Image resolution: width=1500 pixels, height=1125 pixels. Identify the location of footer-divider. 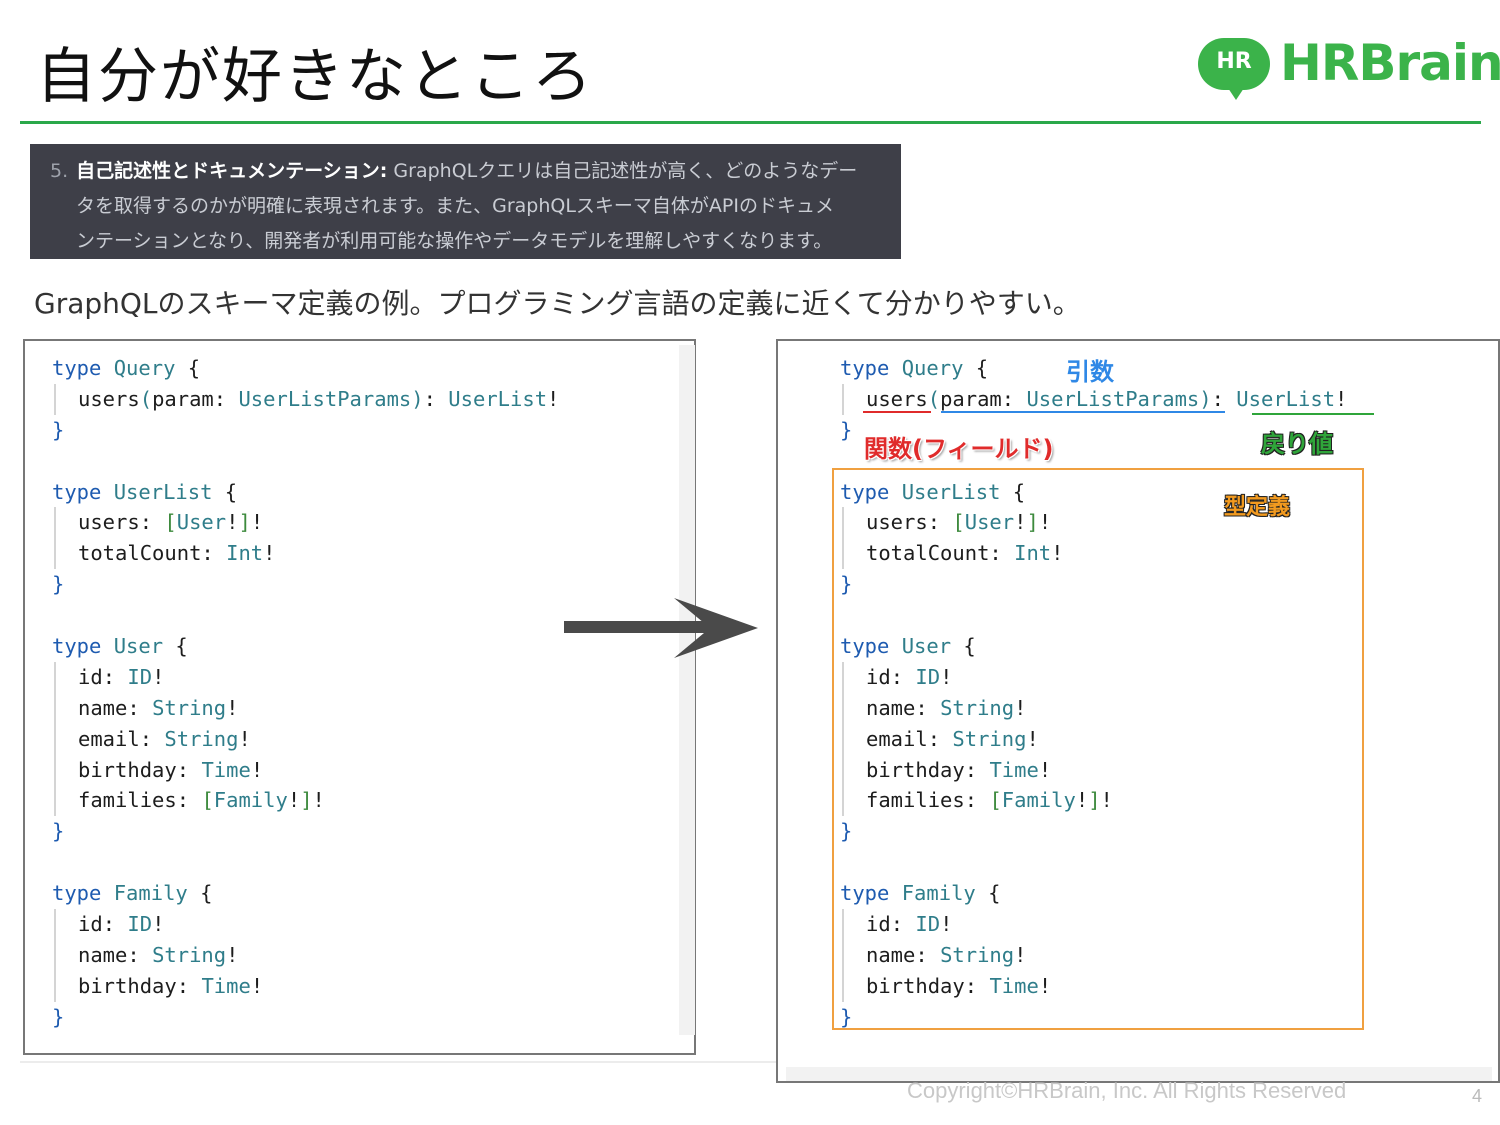
(398, 1062).